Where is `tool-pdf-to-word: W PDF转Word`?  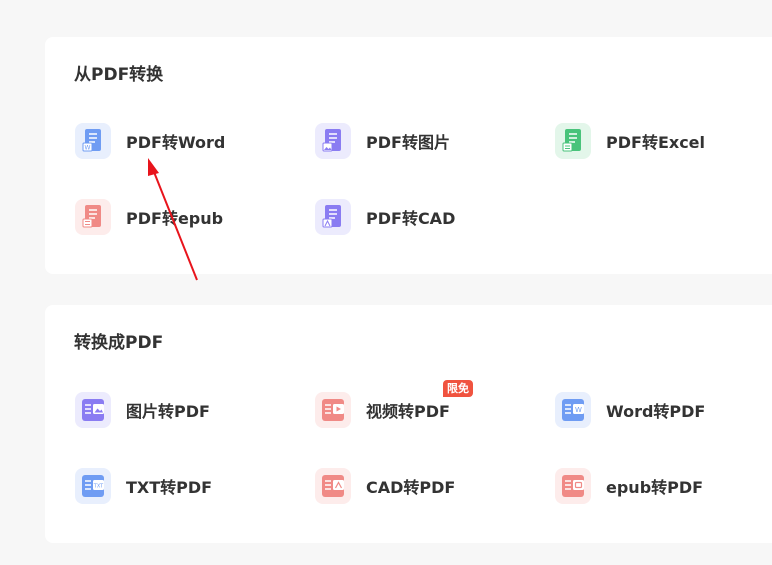 tool-pdf-to-word: W PDF转Word is located at coordinates (150, 141).